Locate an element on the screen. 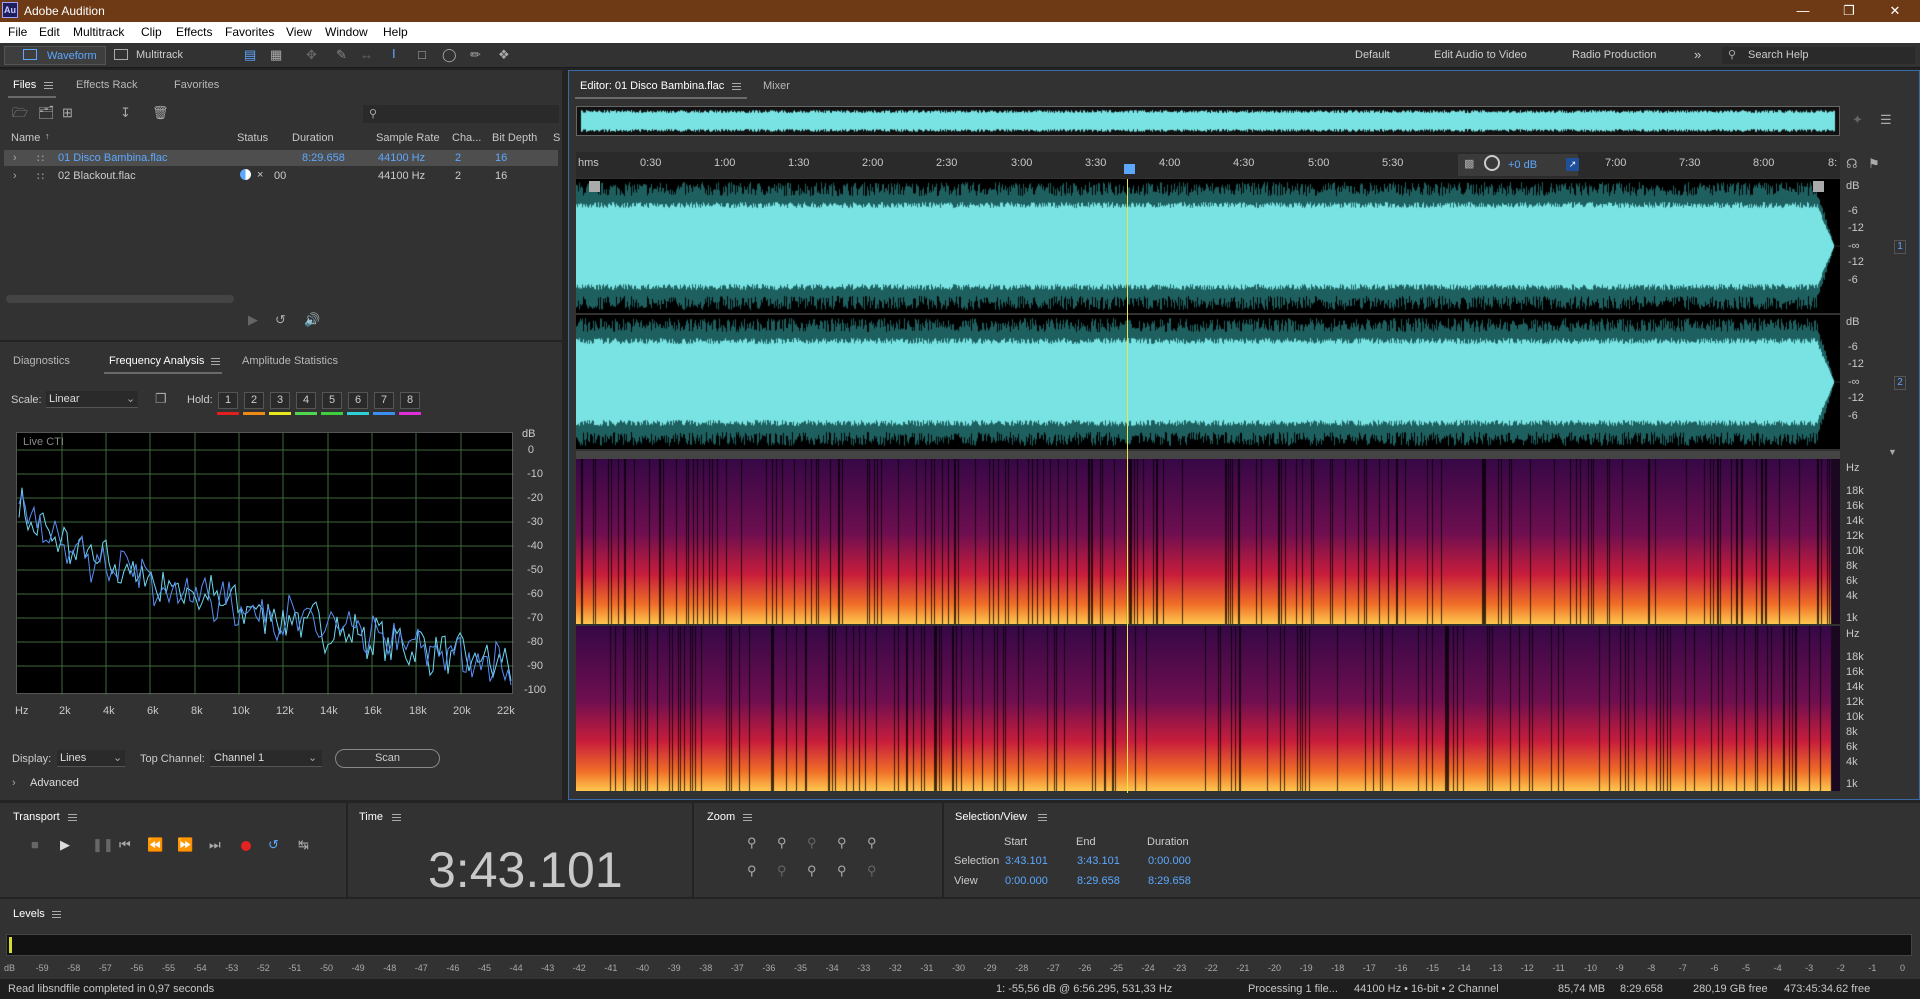  tab-diagnostics: Diagnostics is located at coordinates (41, 361).